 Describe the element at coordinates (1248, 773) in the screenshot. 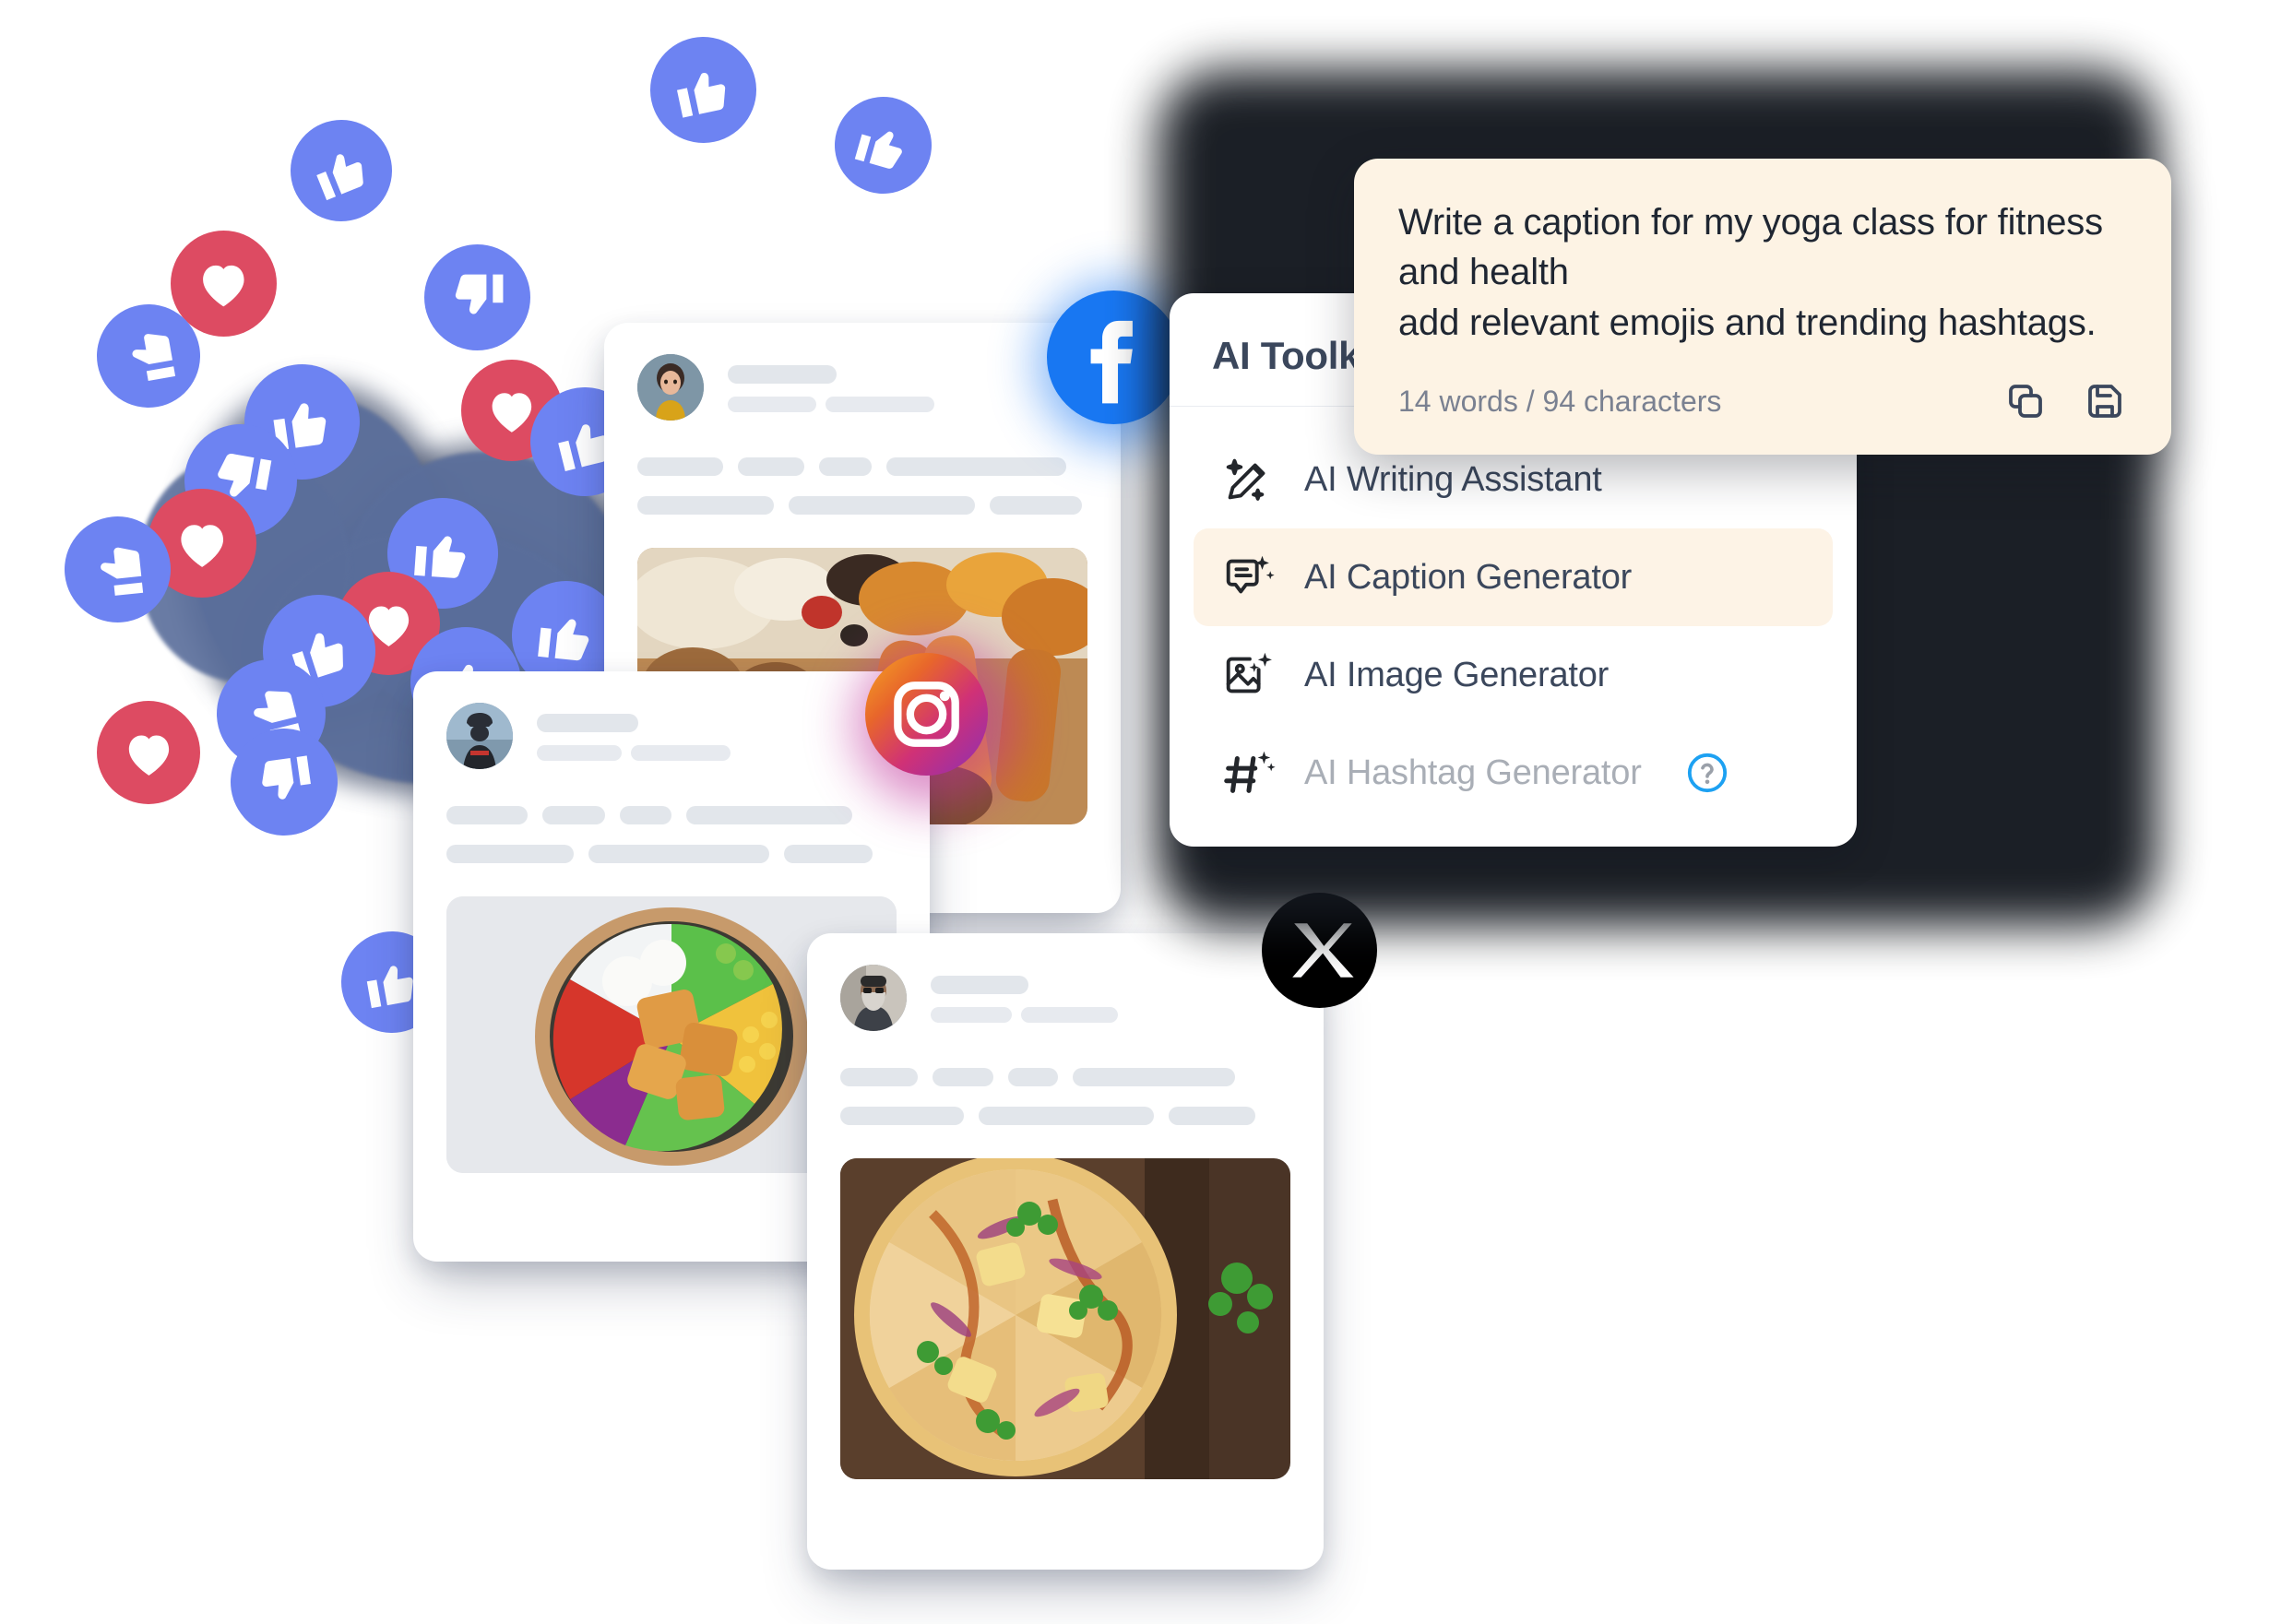

I see `magic-hashtag-icon` at that location.